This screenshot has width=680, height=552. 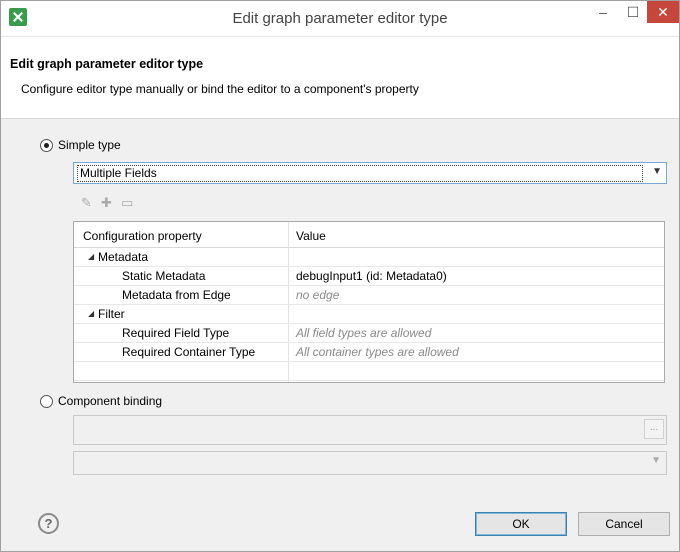 What do you see at coordinates (110, 401) in the screenshot?
I see `component-binding-label: Component binding` at bounding box center [110, 401].